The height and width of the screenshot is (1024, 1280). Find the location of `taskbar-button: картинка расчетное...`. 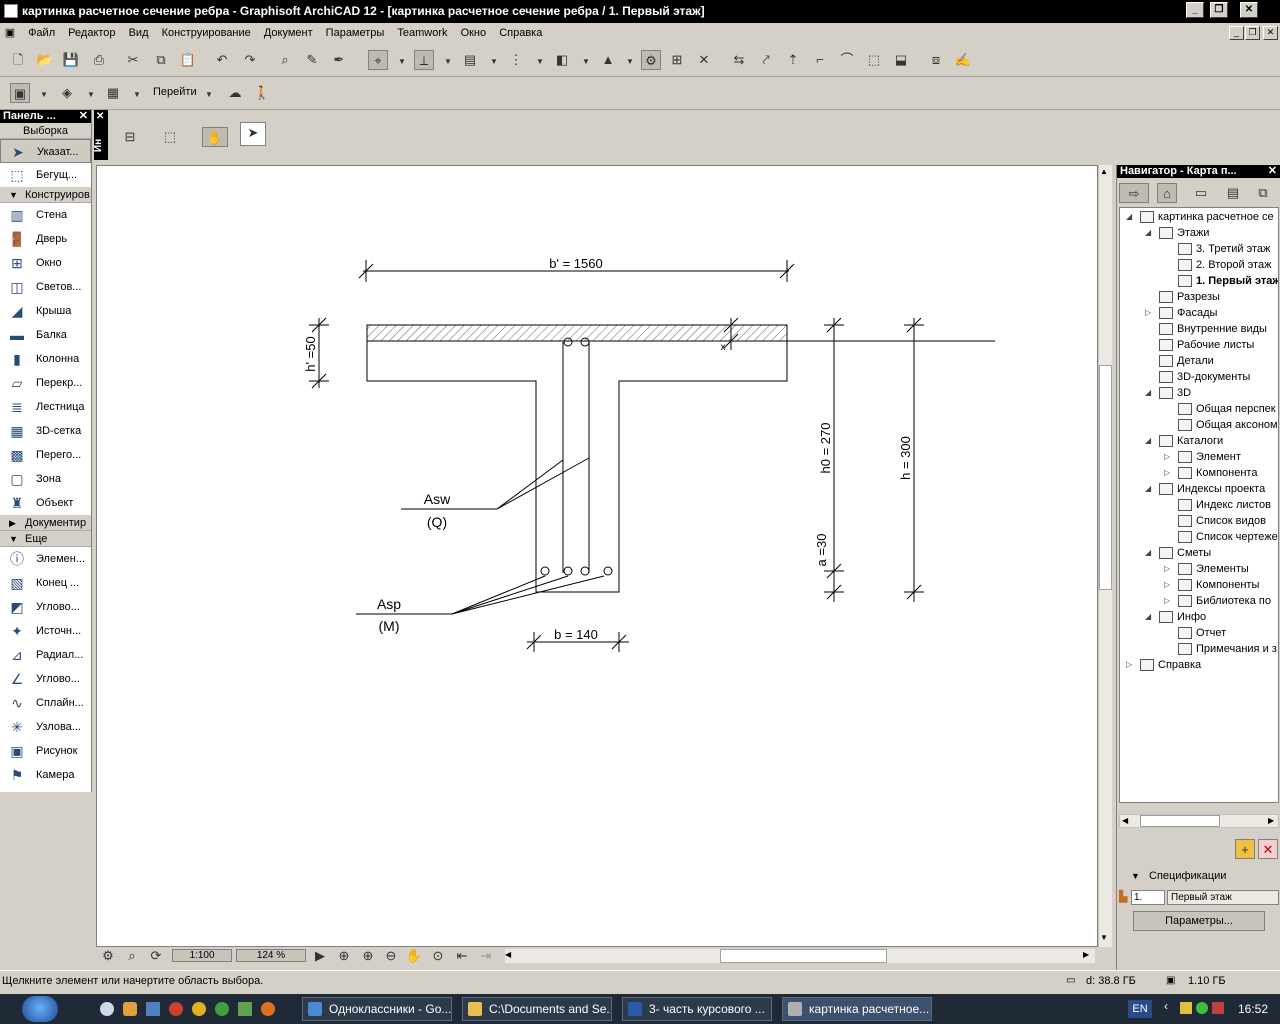

taskbar-button: картинка расчетное... is located at coordinates (857, 1009).